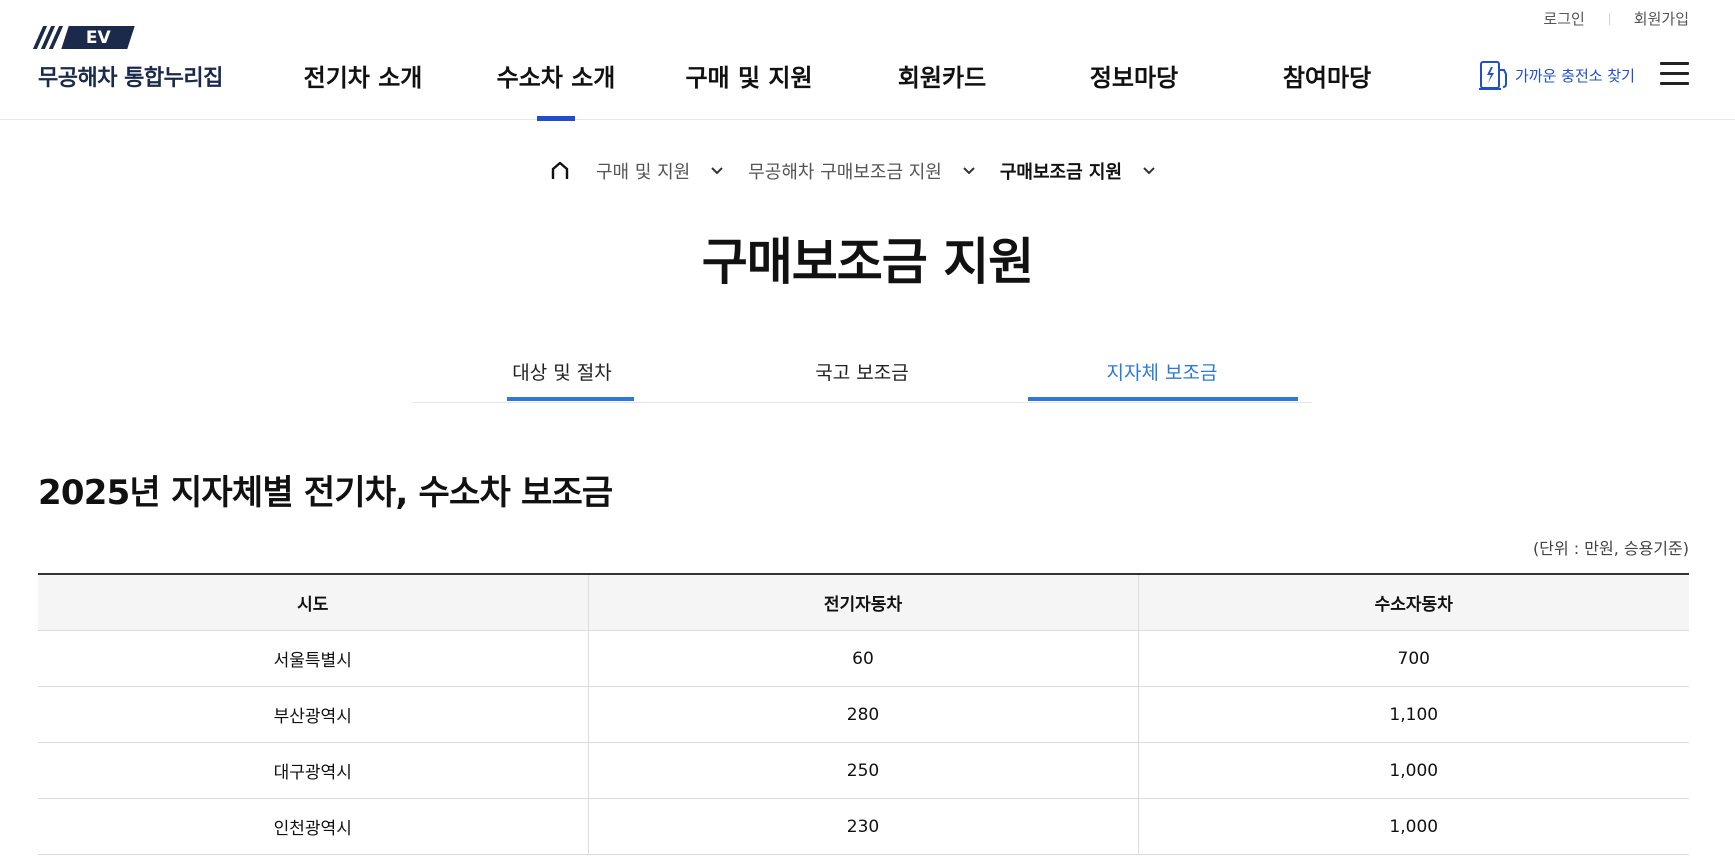  I want to click on nav-active-indicator, so click(556, 118).